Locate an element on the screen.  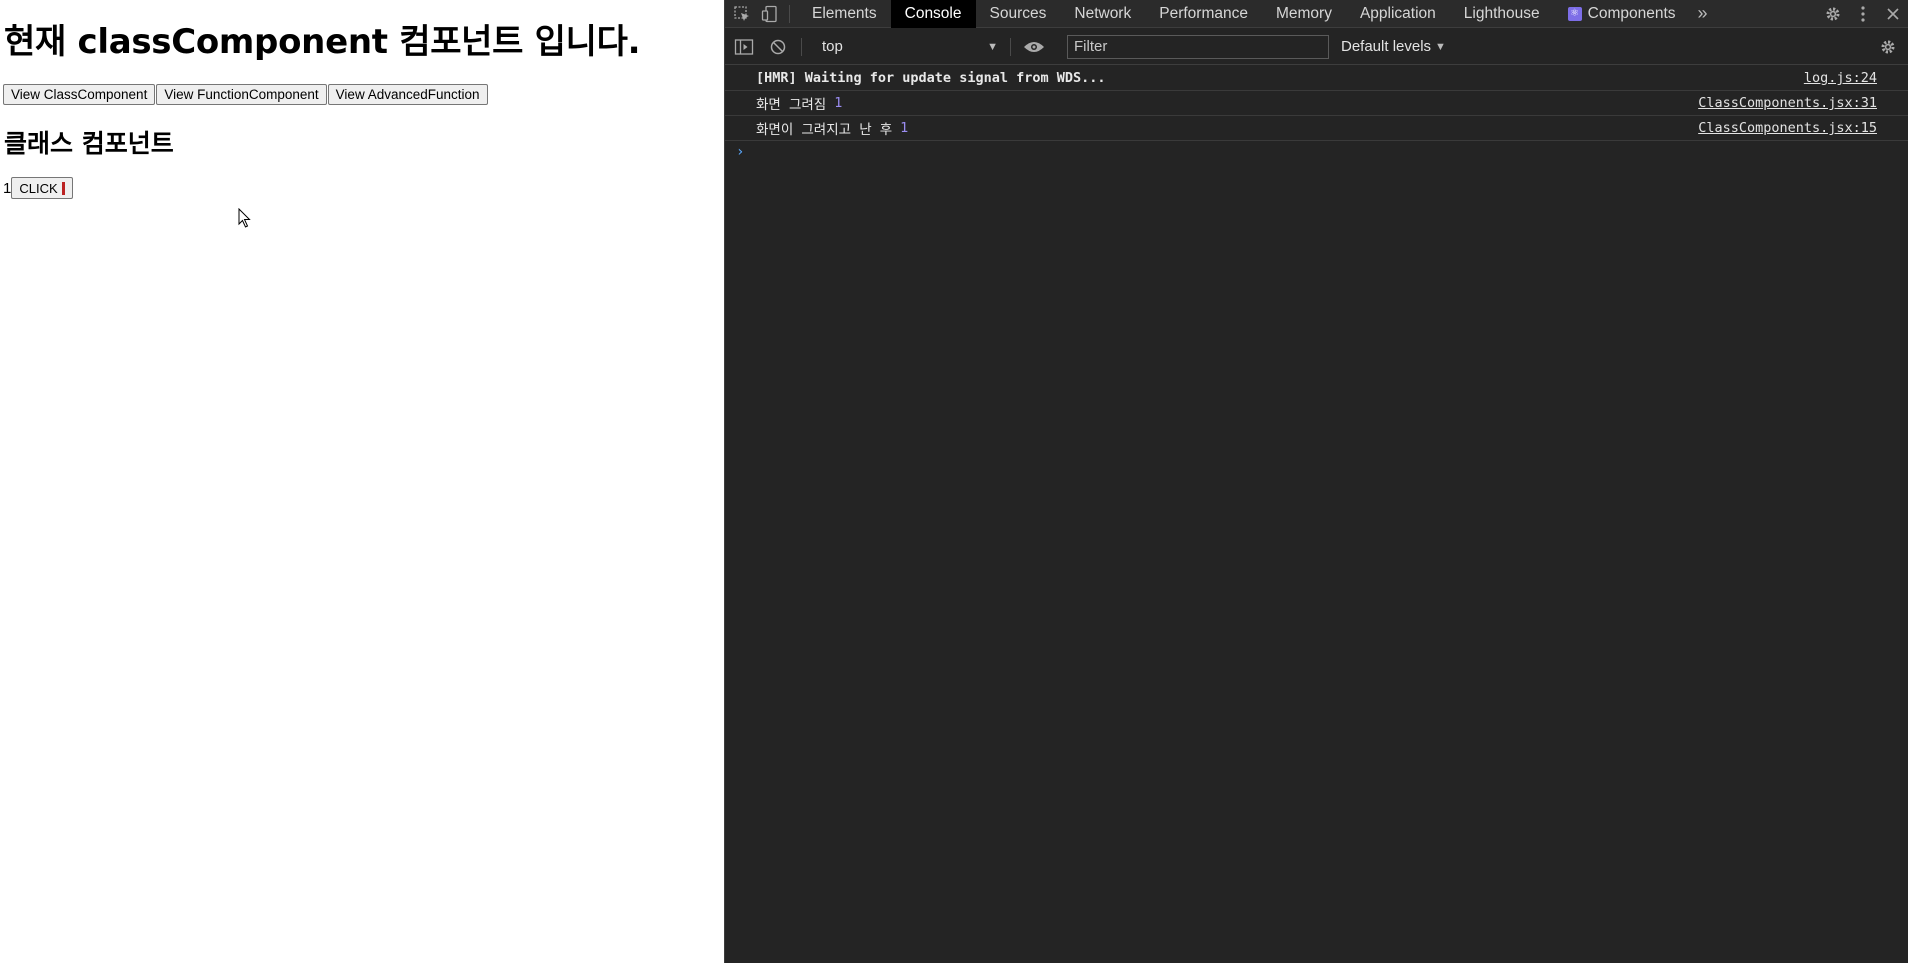
sidebar-toggle-icon is located at coordinates (744, 47).